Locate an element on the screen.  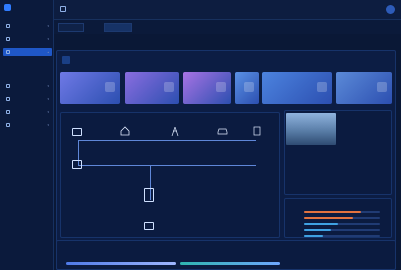
chevron-up-icon: ▴ is located at coordinates (48, 52).